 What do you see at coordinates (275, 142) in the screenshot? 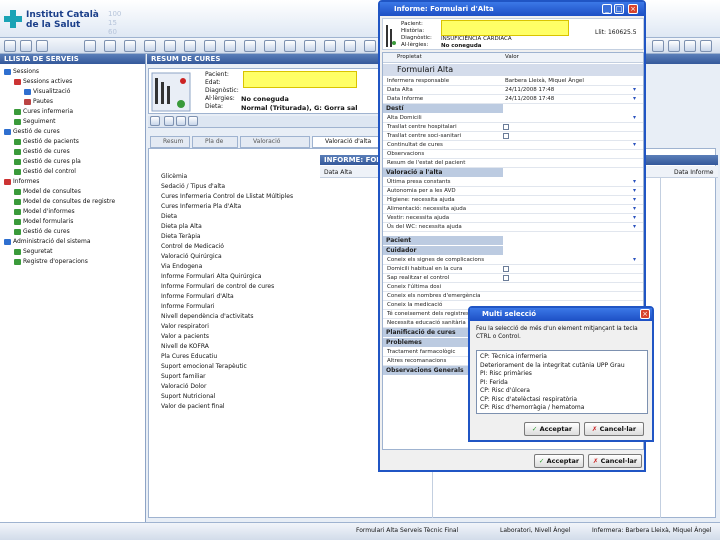
I see `tab-valoracio: Valoració` at bounding box center [275, 142].